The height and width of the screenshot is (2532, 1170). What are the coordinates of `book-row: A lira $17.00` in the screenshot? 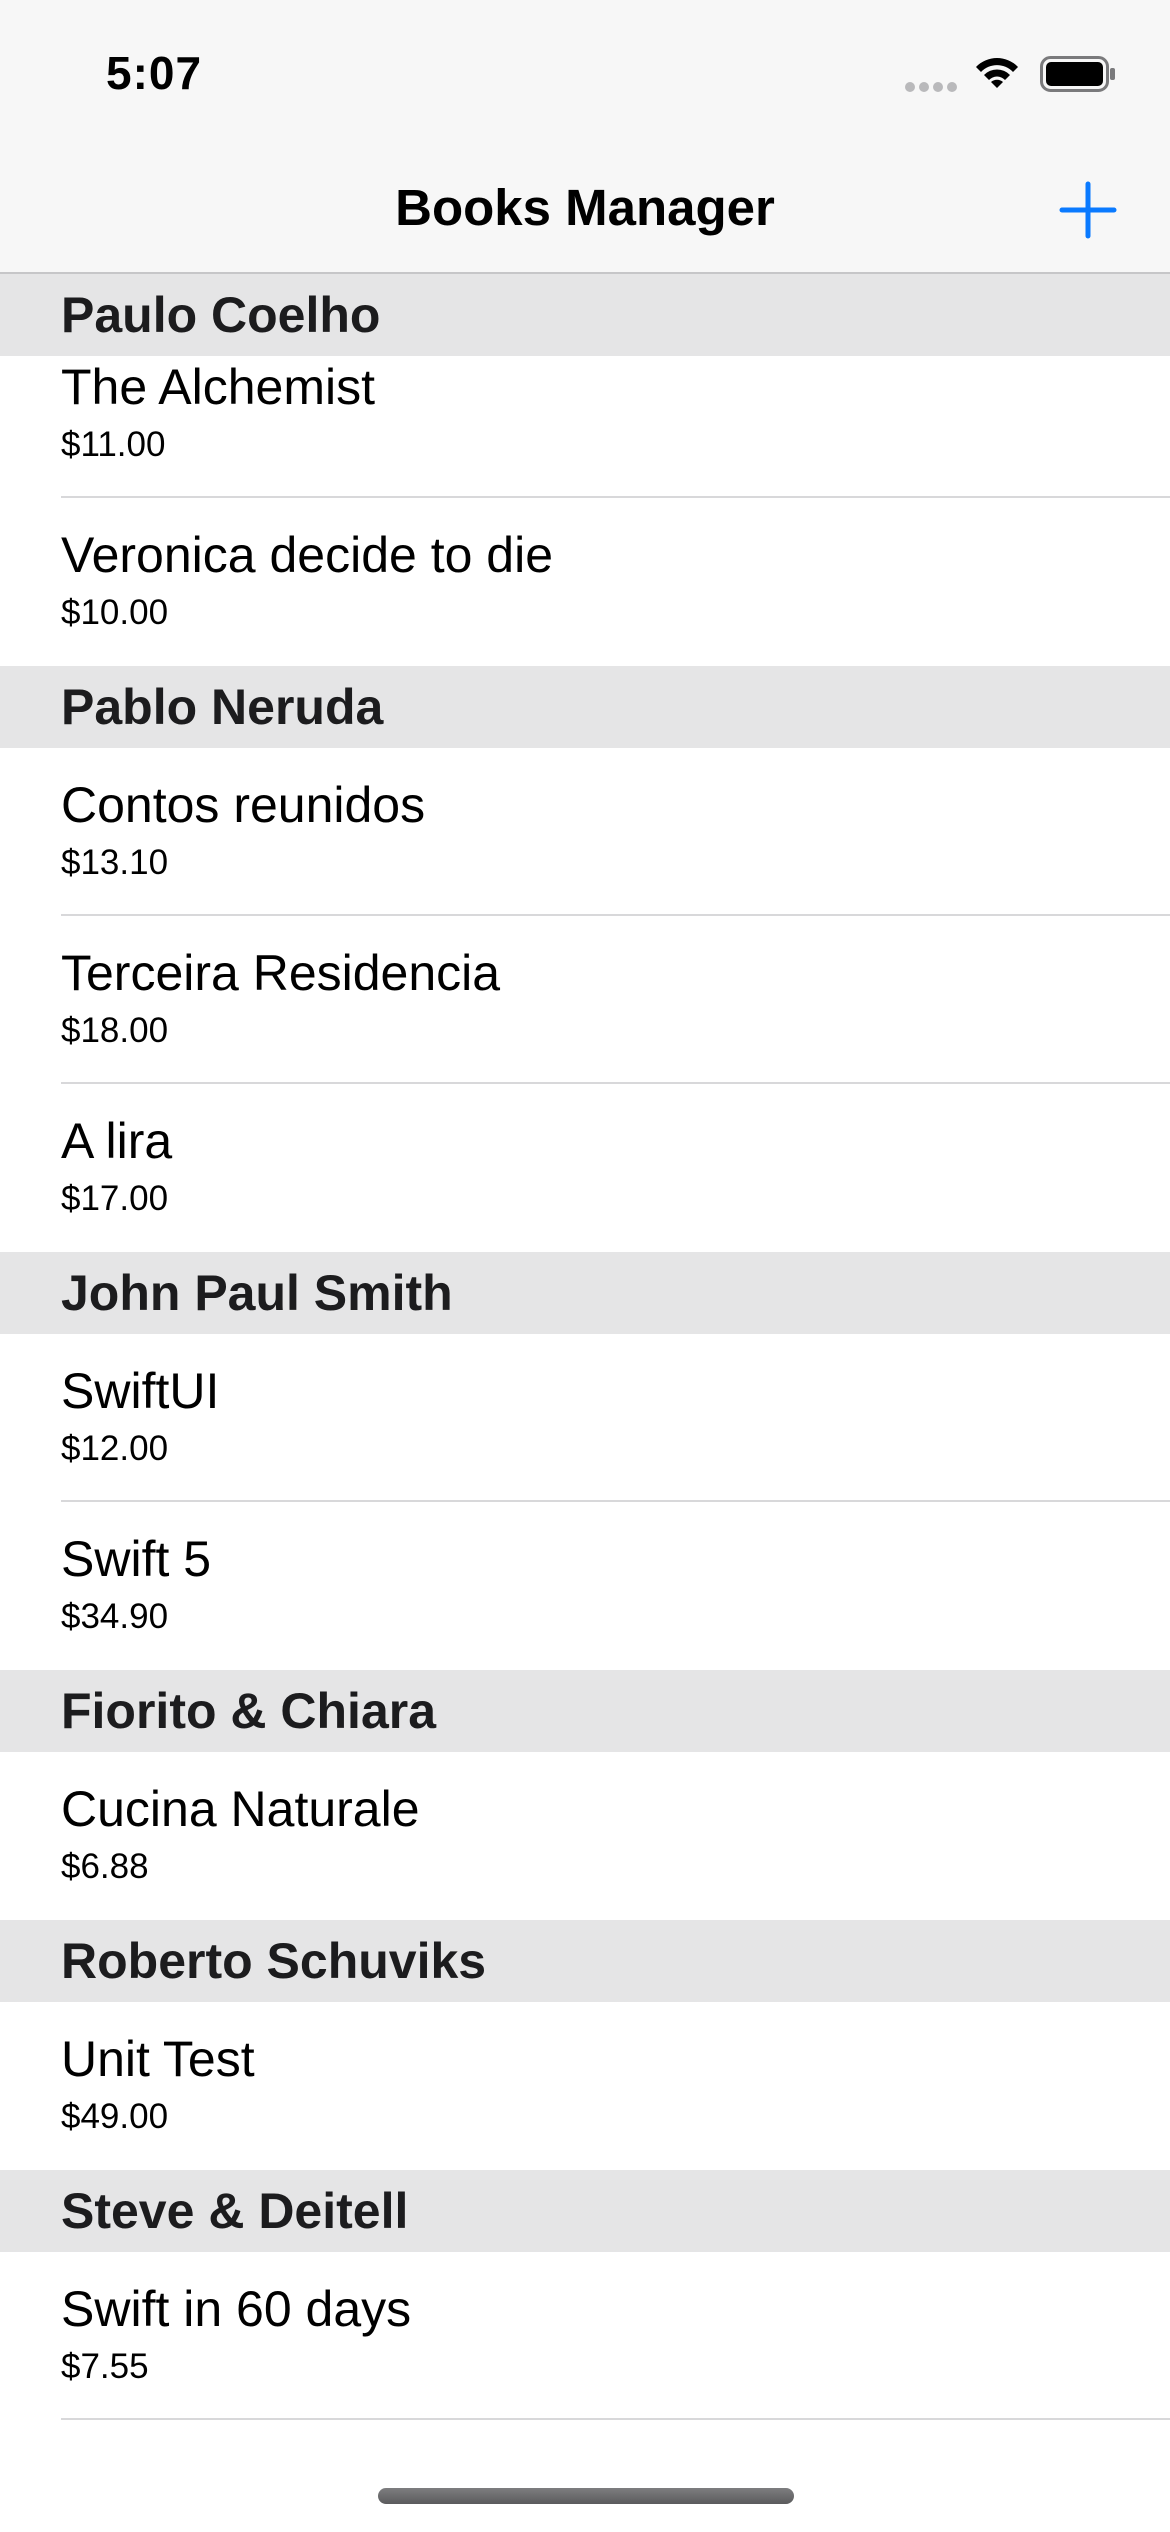 It's located at (585, 1168).